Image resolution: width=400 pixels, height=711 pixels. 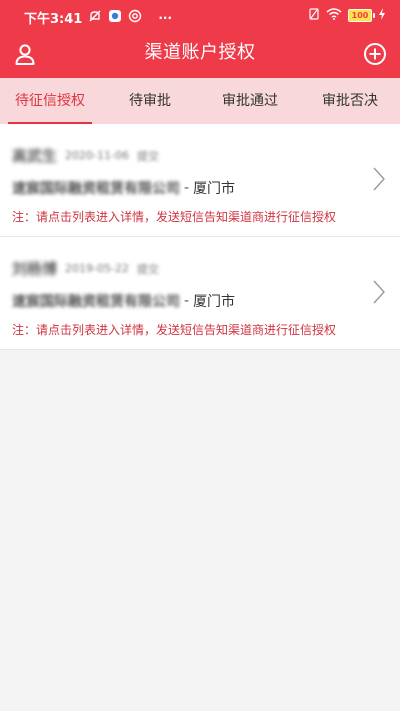 I want to click on tab-pending-approval: 待审批, so click(x=150, y=101).